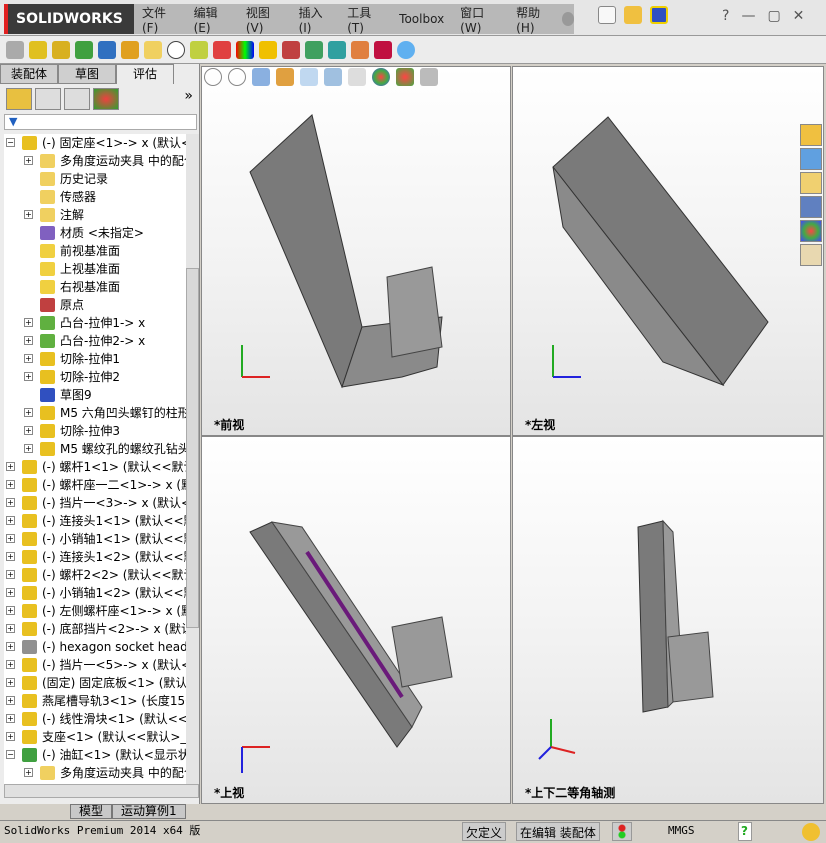 The height and width of the screenshot is (843, 826). Describe the element at coordinates (15, 49) in the screenshot. I see `measure-icon` at that location.